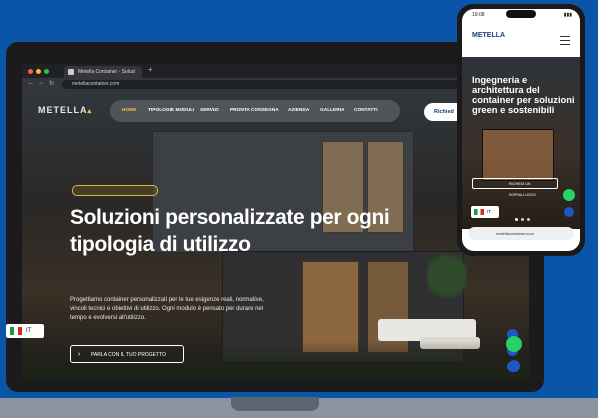 The image size is (598, 418). I want to click on close-window-icon, so click(30, 71).